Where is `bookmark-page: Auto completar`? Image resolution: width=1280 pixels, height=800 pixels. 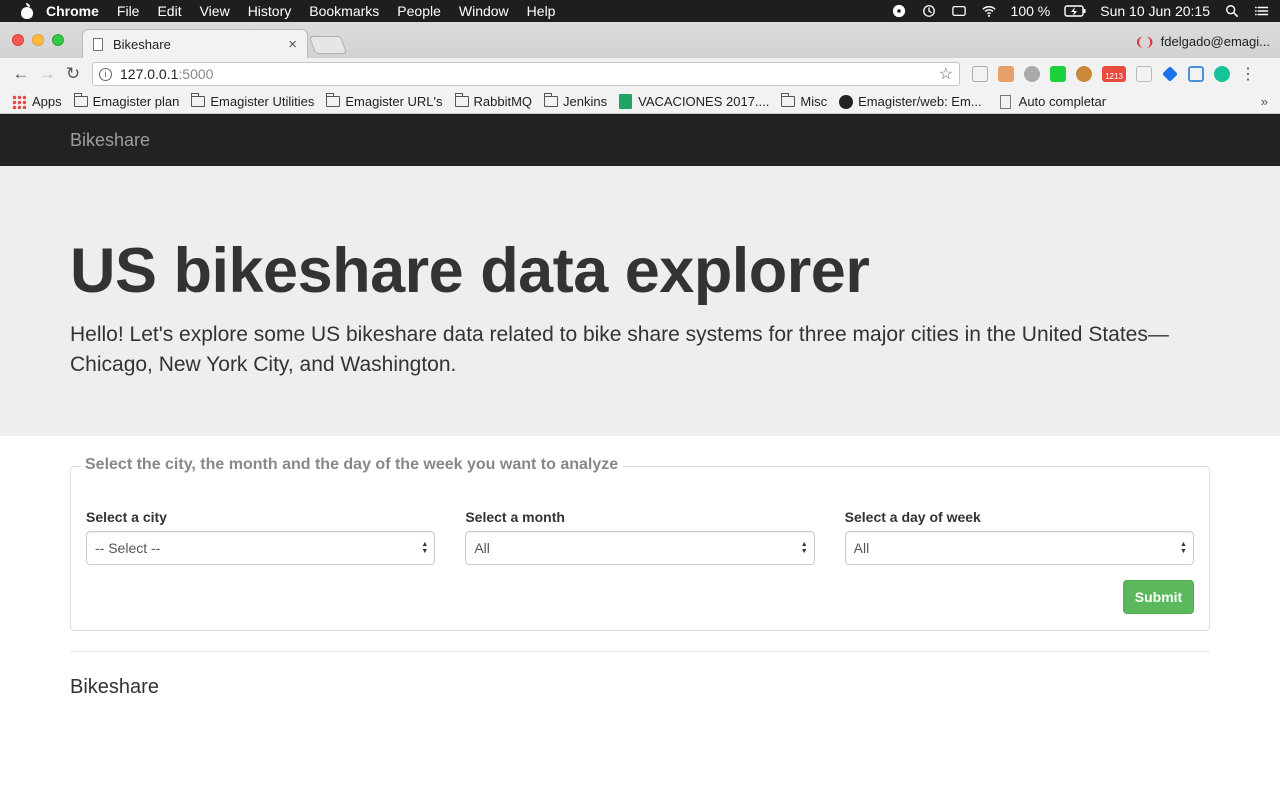 bookmark-page: Auto completar is located at coordinates (1050, 101).